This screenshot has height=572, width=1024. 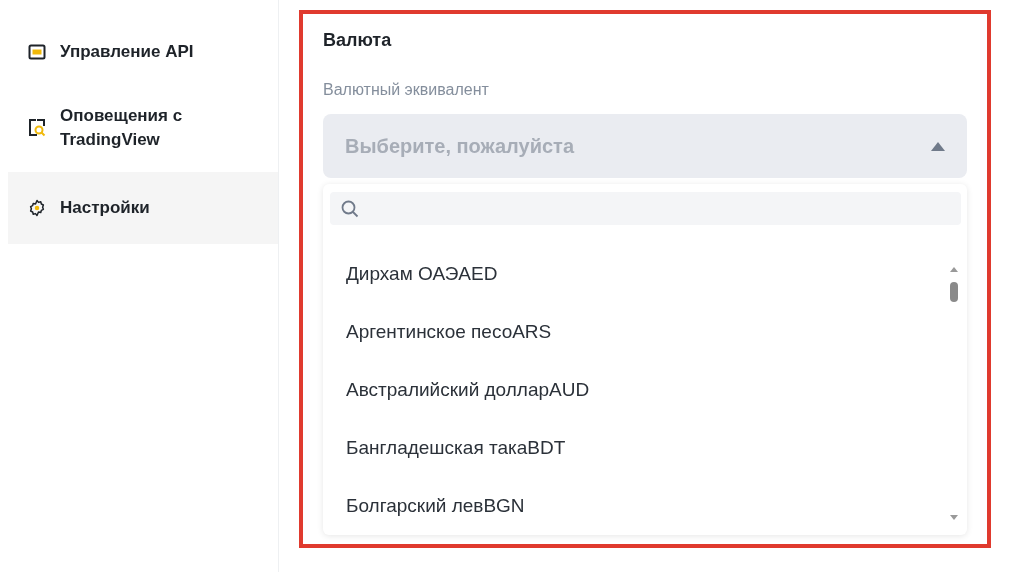 What do you see at coordinates (954, 518) in the screenshot?
I see `scroll-down-icon` at bounding box center [954, 518].